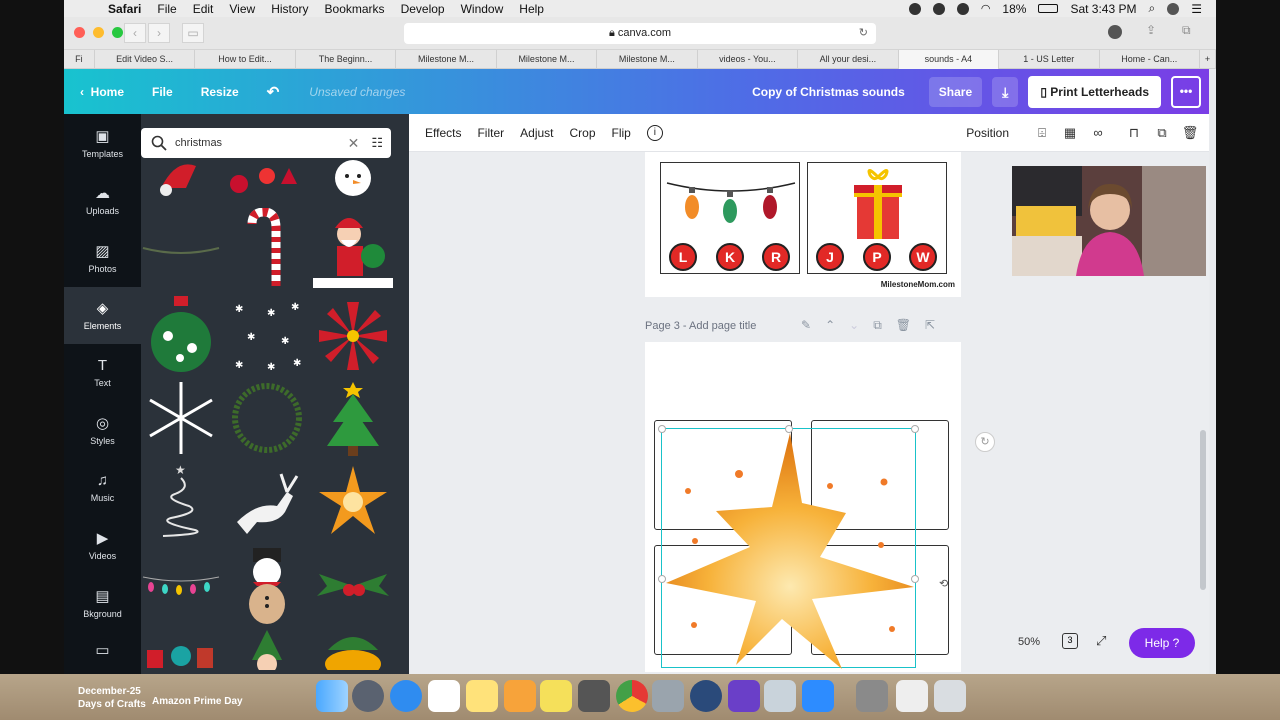  Describe the element at coordinates (1152, 8) in the screenshot. I see `spotlight-icon: ⌕` at that location.